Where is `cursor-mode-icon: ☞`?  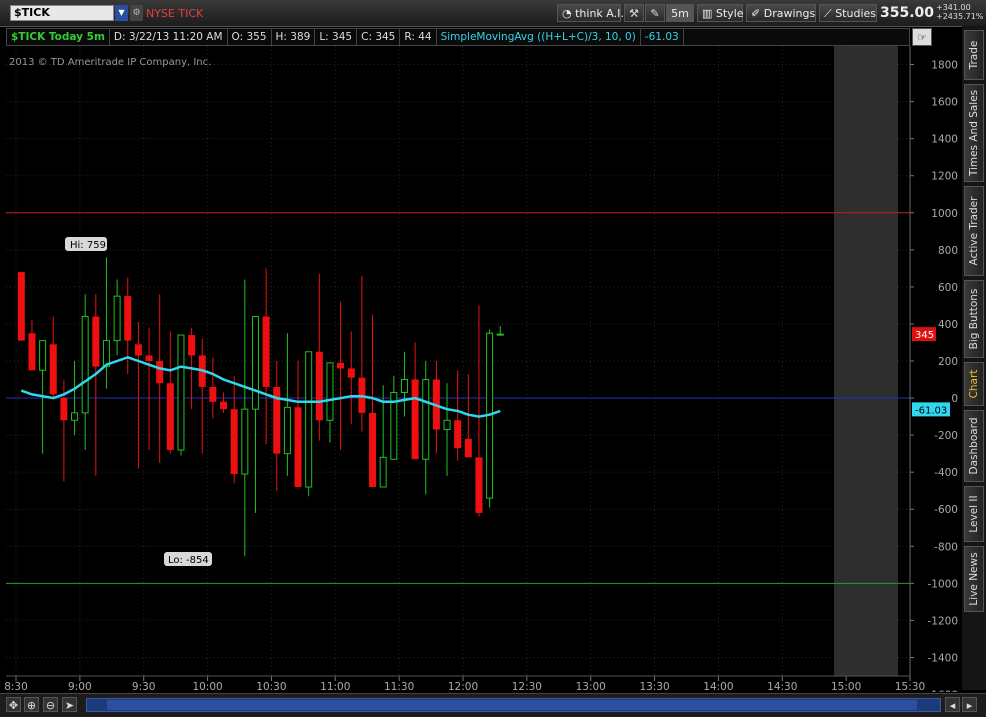
cursor-mode-icon: ☞ is located at coordinates (922, 37).